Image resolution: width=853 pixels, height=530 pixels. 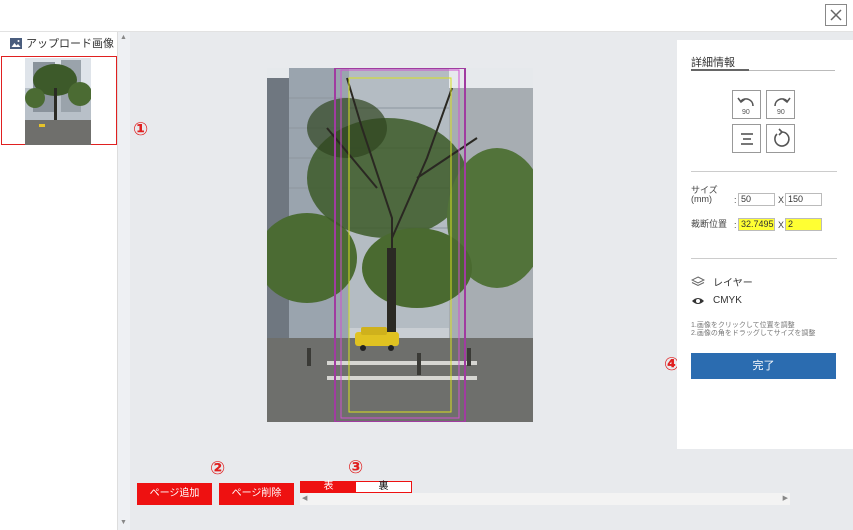 I want to click on panel-header: アップロード画像, so click(x=62, y=43).